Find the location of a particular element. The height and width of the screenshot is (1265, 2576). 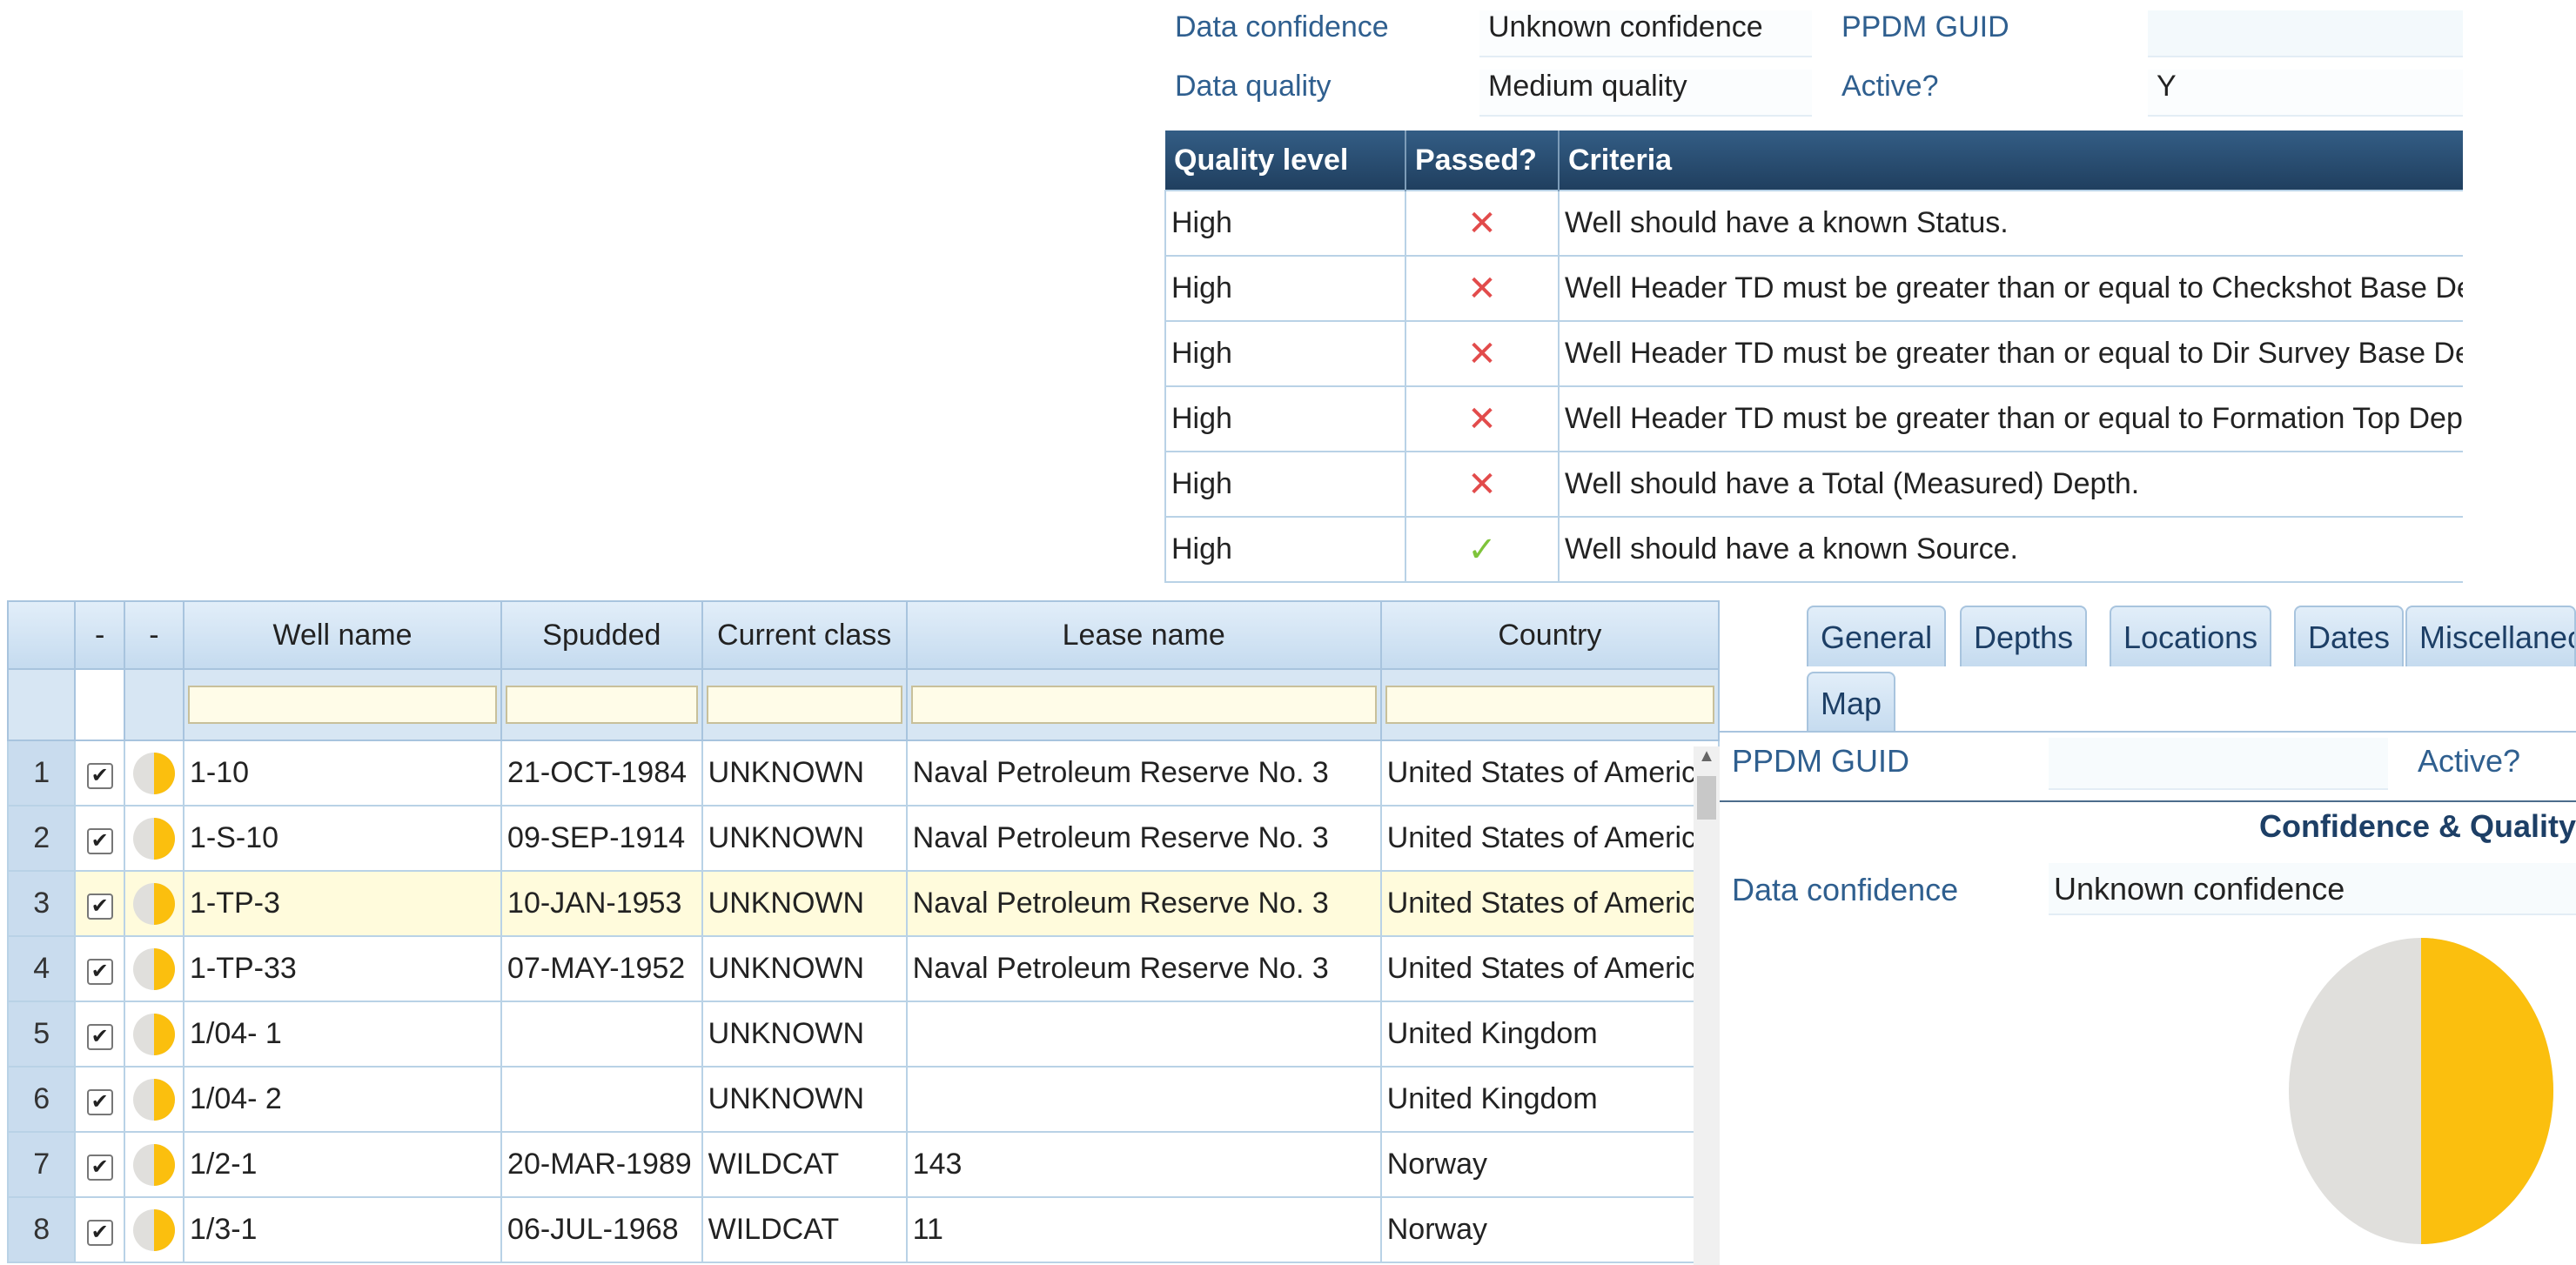

column-header-well-name: Well name is located at coordinates (342, 635).